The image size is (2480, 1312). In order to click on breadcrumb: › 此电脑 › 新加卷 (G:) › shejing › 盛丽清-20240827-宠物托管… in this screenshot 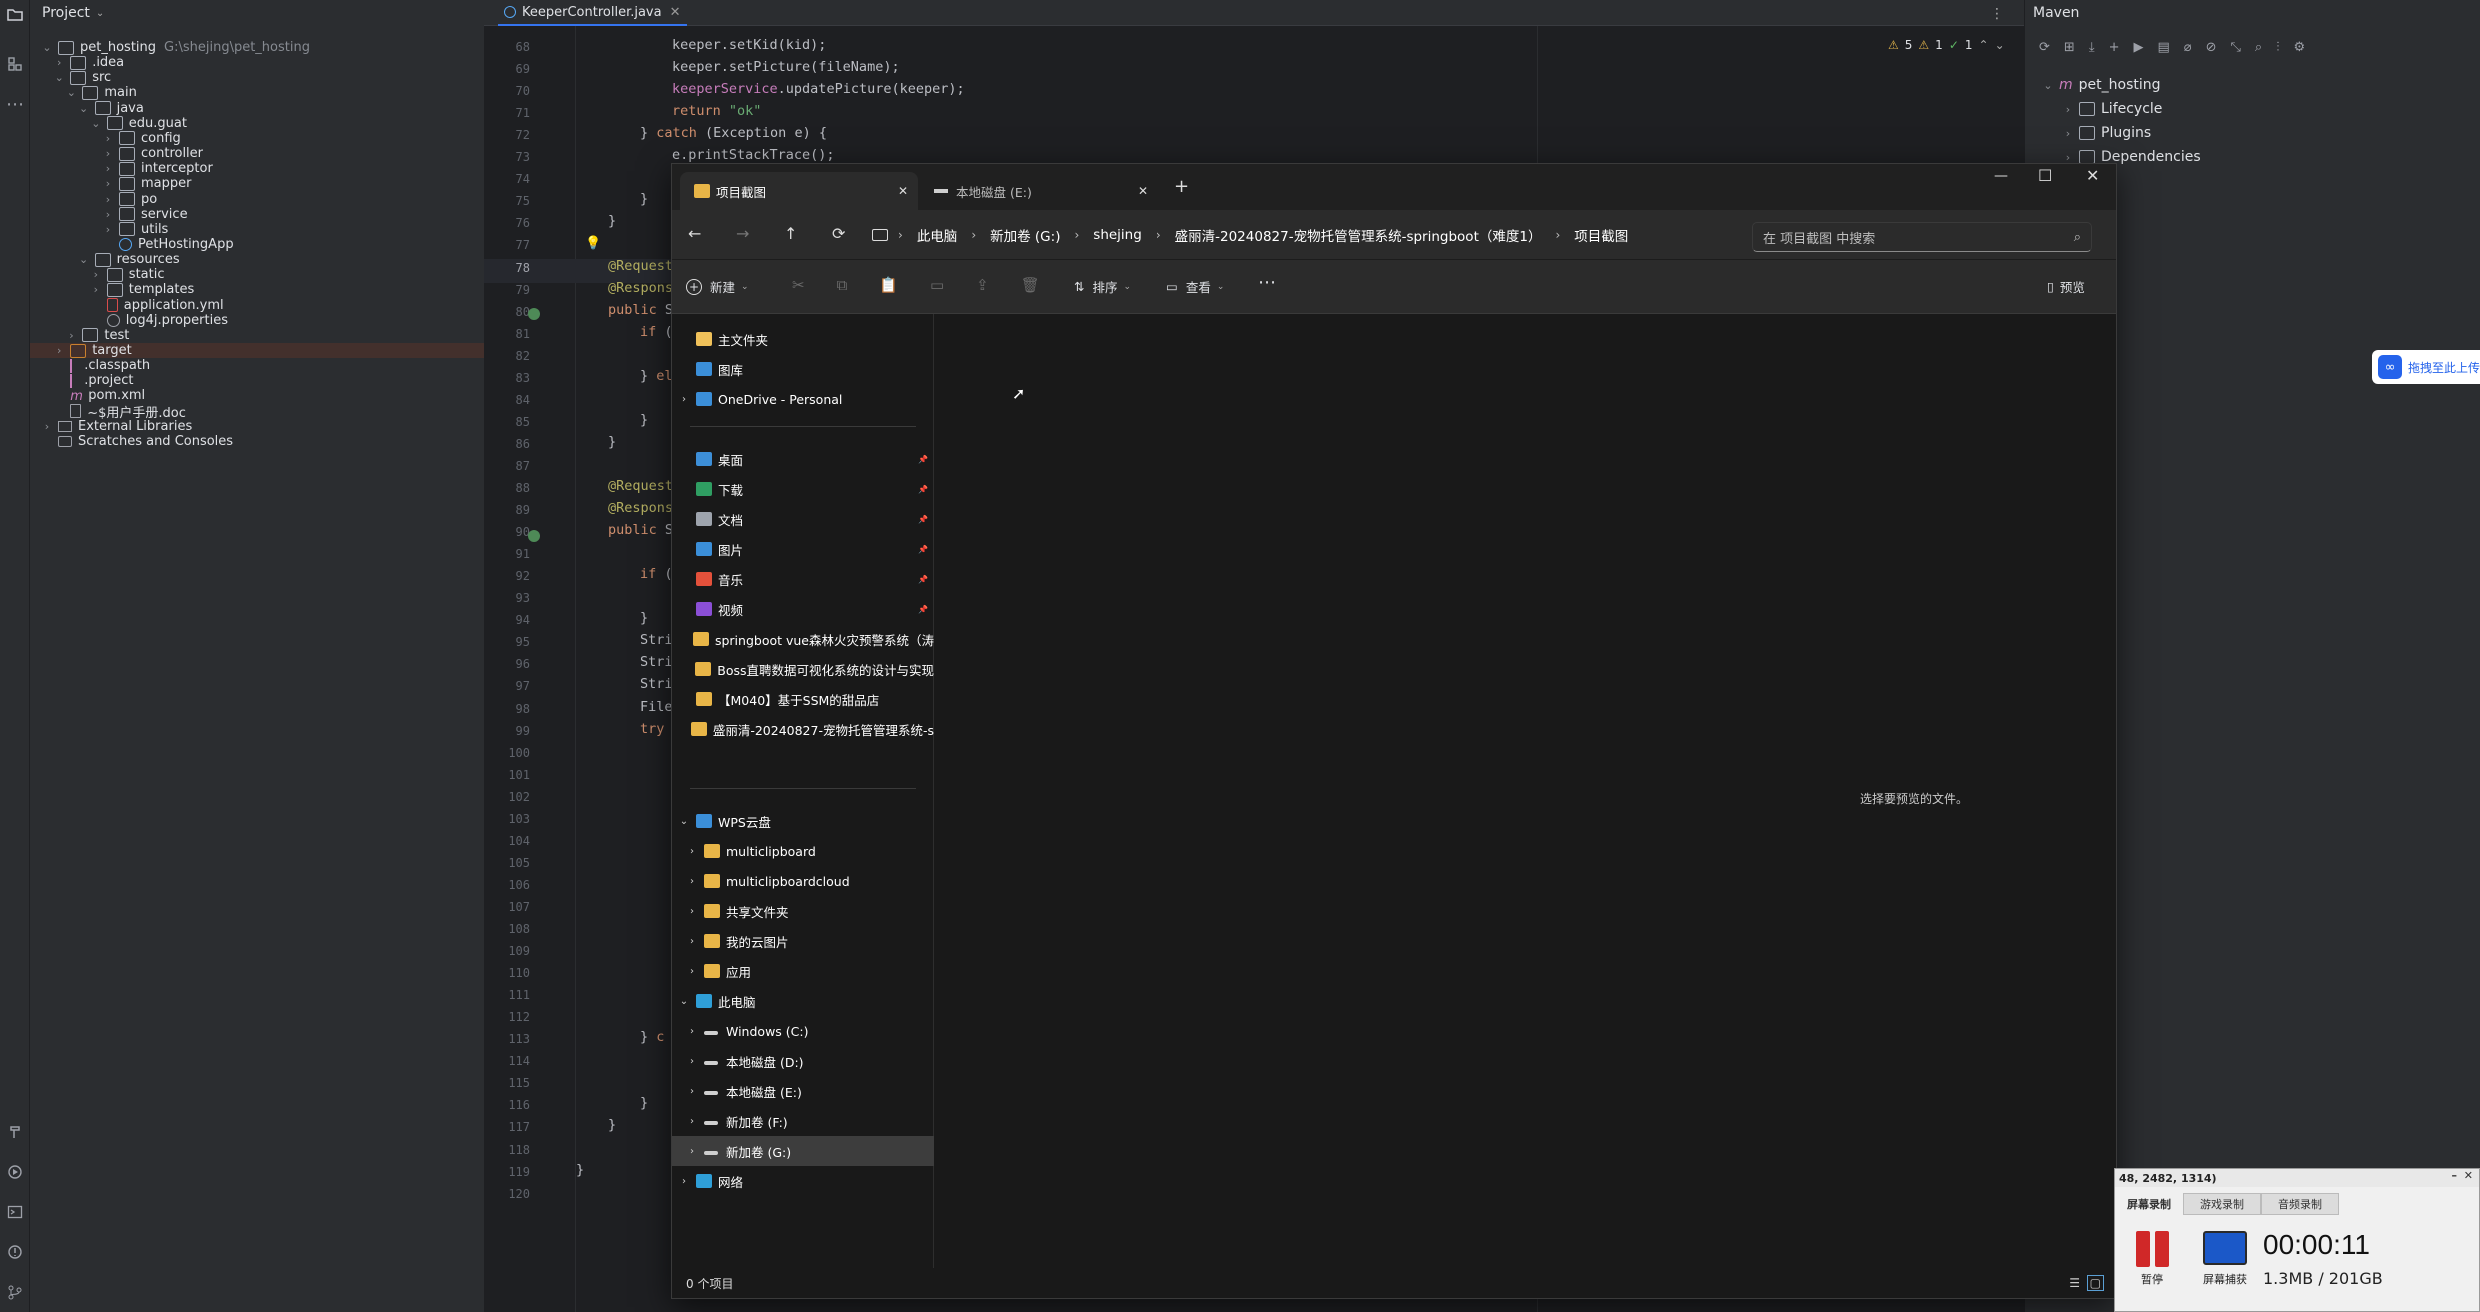, I will do `click(1307, 235)`.